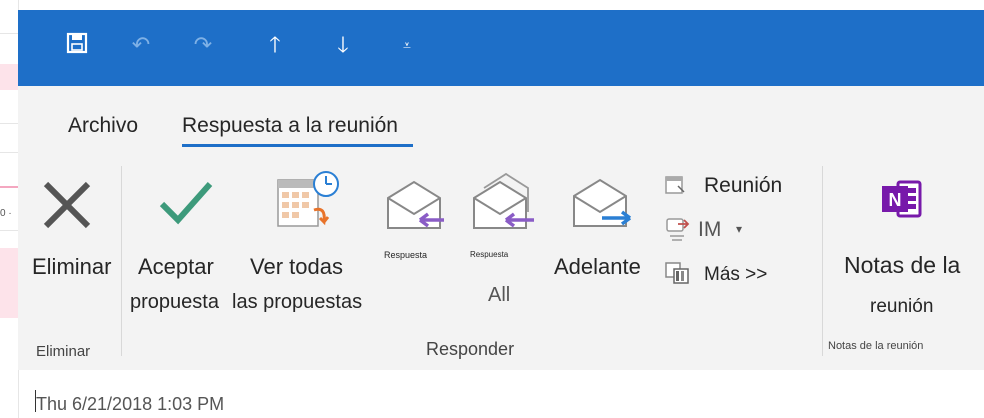 This screenshot has height=418, width=984. What do you see at coordinates (895, 200) in the screenshot?
I see `svg-text: N` at bounding box center [895, 200].